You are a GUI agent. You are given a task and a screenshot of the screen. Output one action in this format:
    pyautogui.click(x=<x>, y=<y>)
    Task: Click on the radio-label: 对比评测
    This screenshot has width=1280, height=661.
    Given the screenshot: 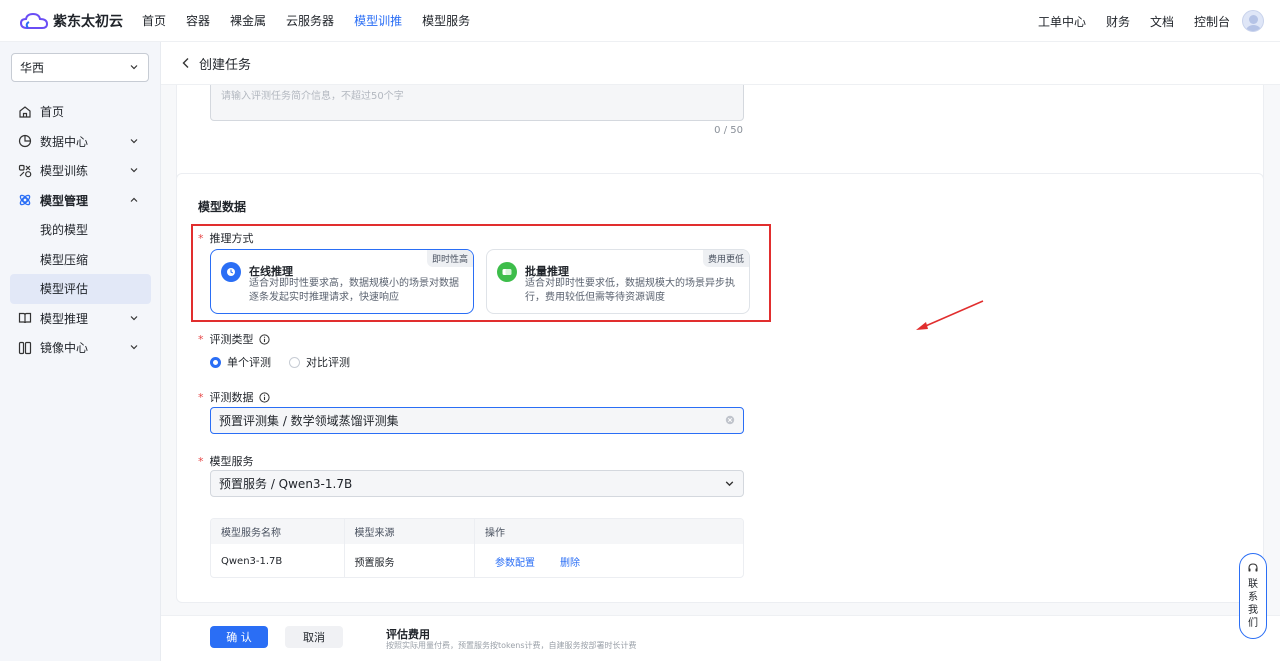 What is the action you would take?
    pyautogui.click(x=328, y=362)
    